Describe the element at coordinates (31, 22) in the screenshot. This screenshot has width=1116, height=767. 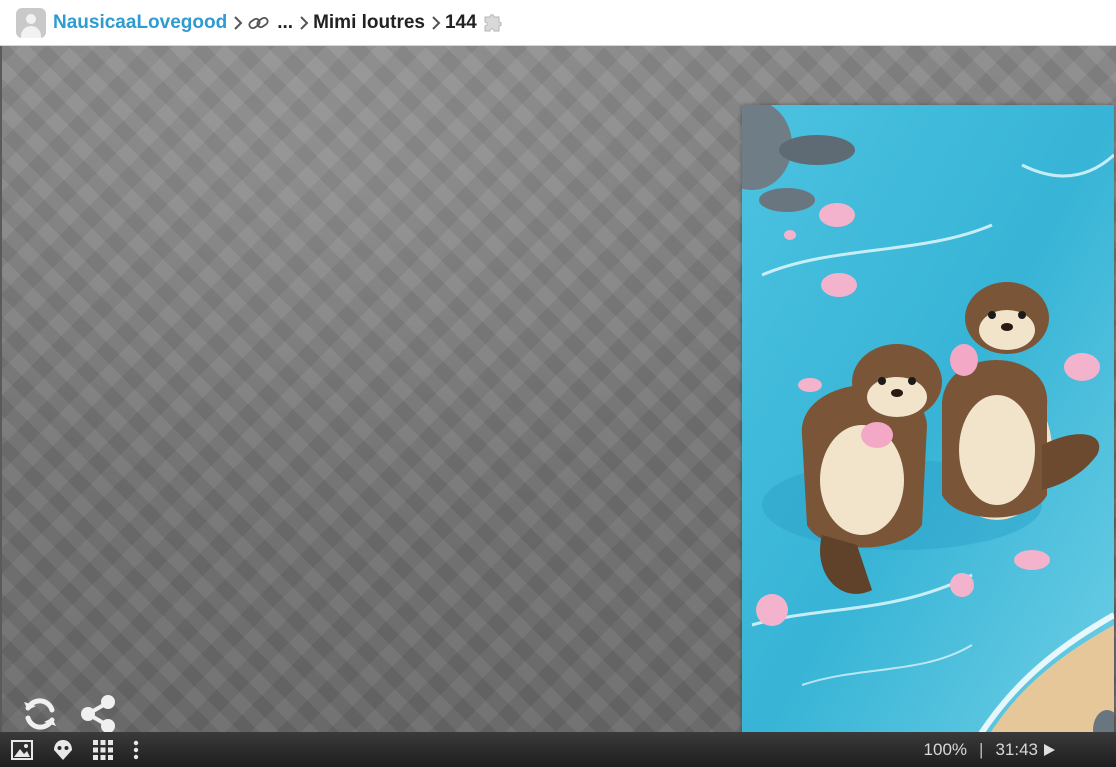
I see `avatar` at that location.